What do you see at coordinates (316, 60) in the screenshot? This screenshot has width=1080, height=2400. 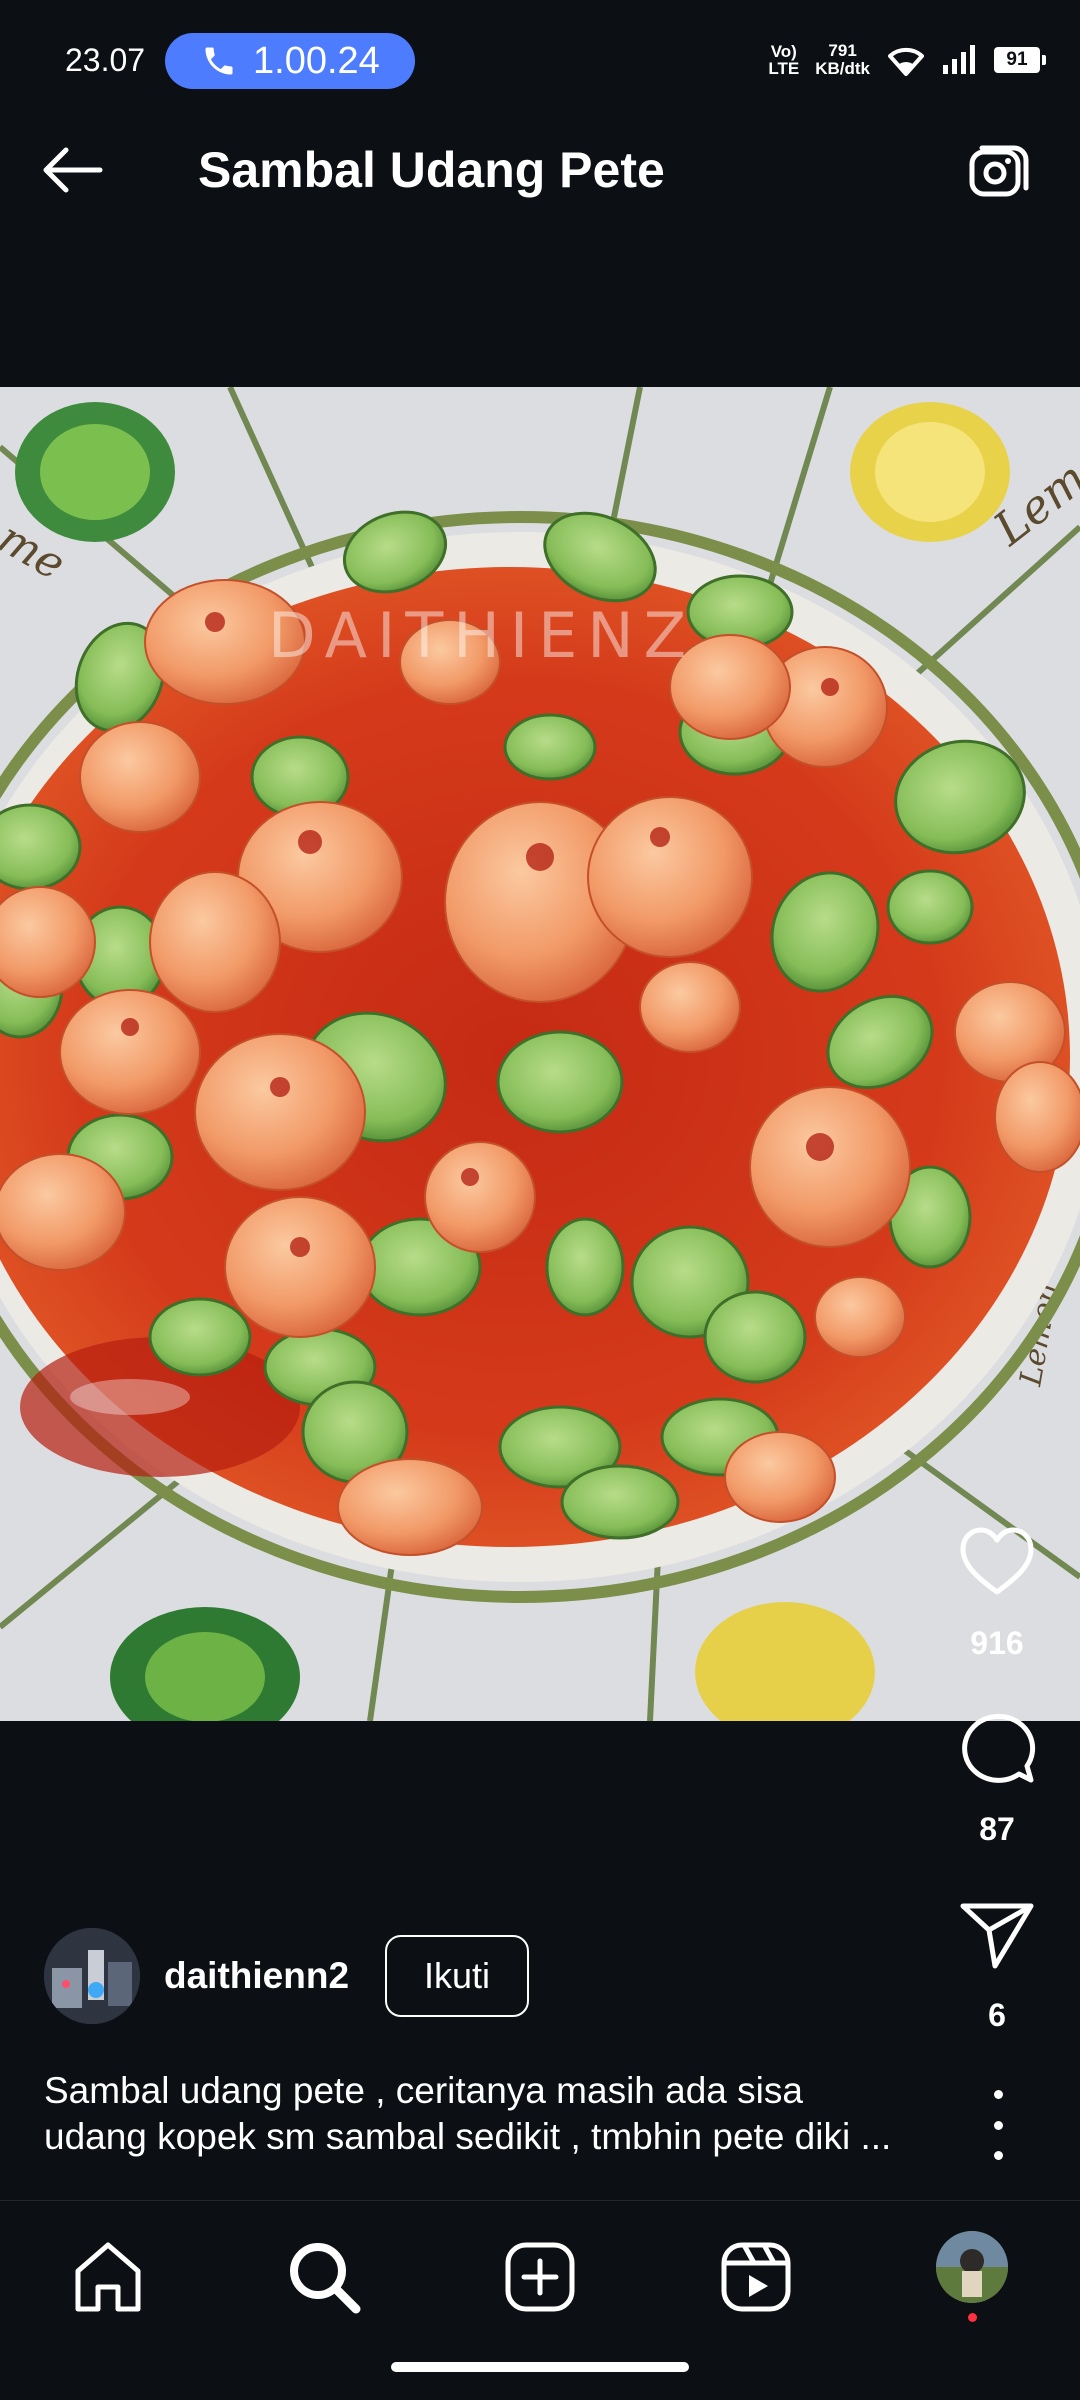 I see `call-duration: 1.00.24` at bounding box center [316, 60].